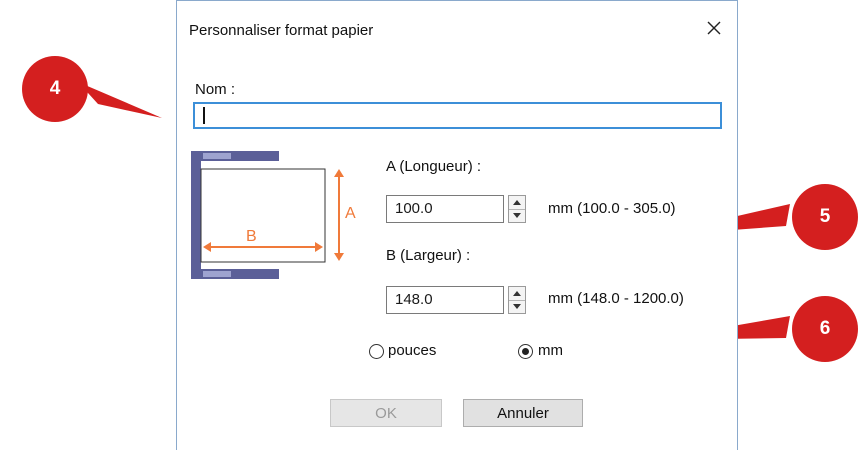  Describe the element at coordinates (445, 300) in the screenshot. I see `width-input: 148.0` at that location.